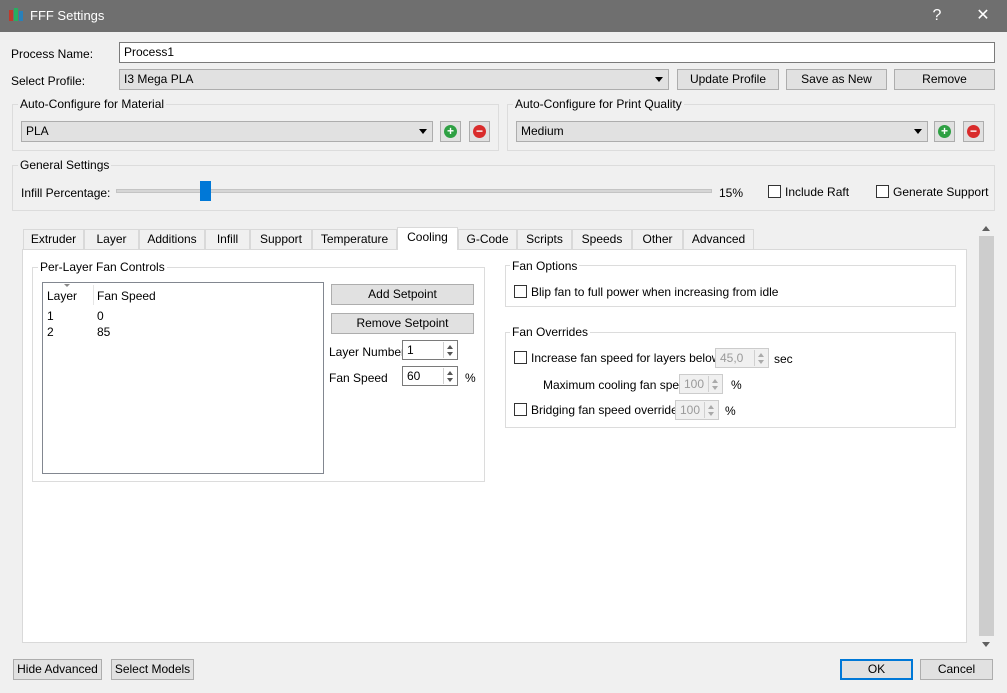 The width and height of the screenshot is (1007, 693). I want to click on general-settings-label: General Settings, so click(65, 165).